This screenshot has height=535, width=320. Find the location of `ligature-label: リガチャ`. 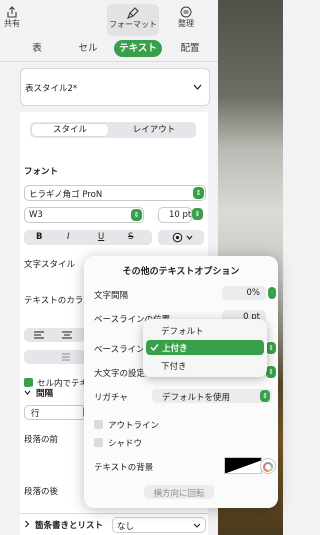

ligature-label: リガチャ is located at coordinates (111, 398).